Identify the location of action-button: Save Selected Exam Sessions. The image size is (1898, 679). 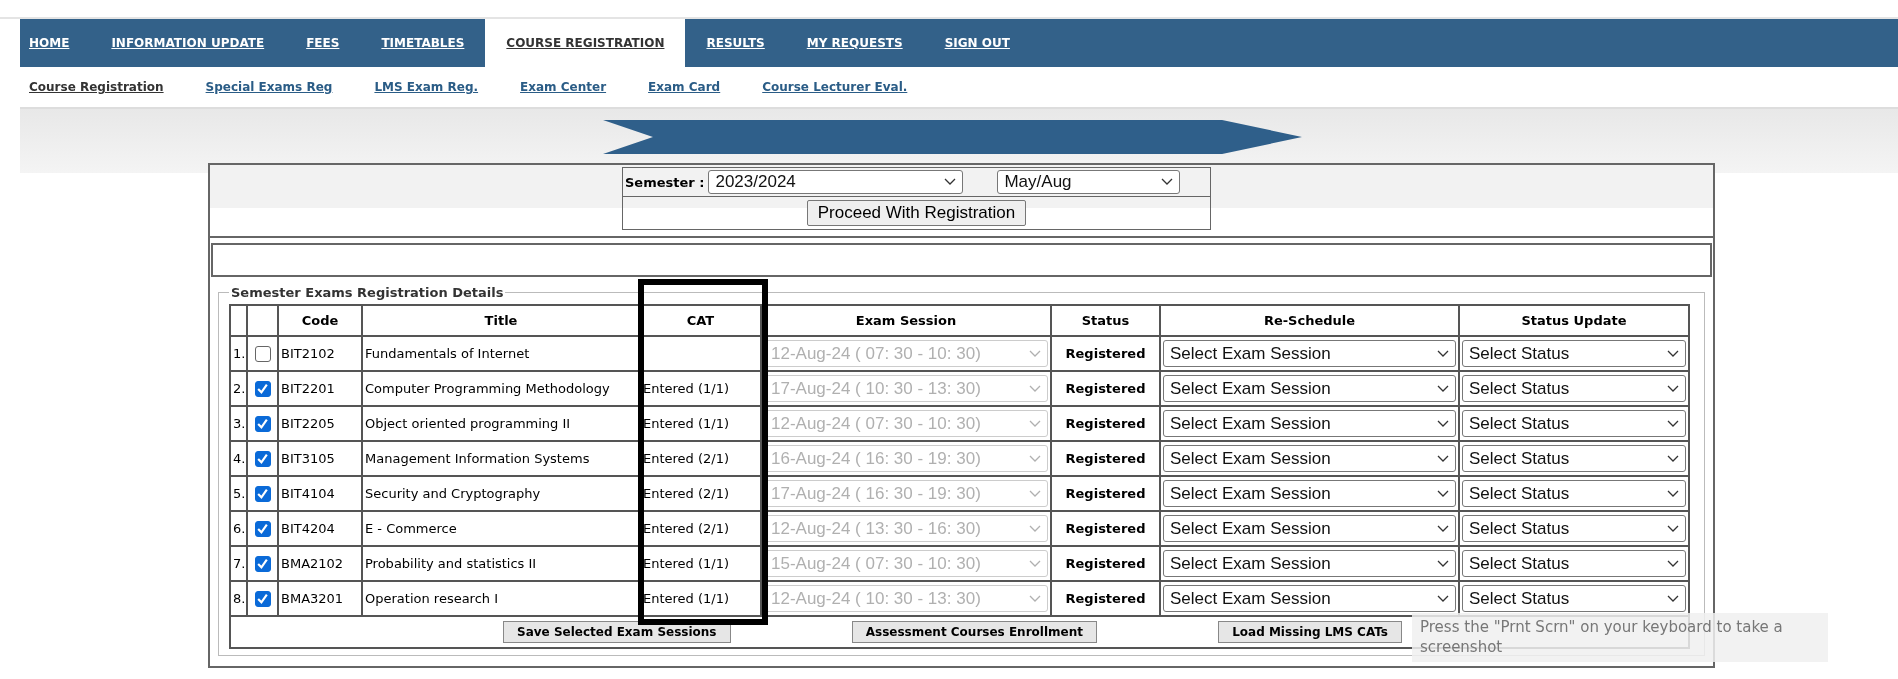
(617, 632).